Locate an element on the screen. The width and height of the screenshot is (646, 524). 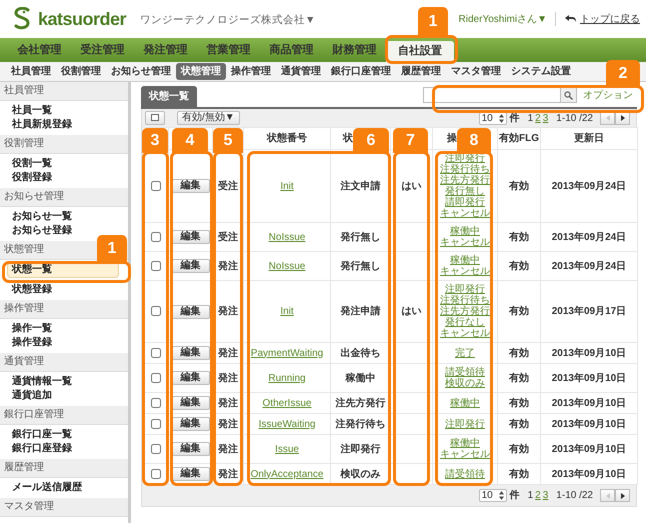
sidebar-item: 操作一覧 is located at coordinates (64, 329).